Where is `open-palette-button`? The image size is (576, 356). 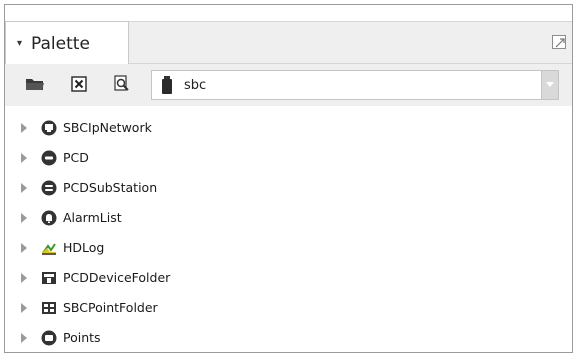
open-palette-button is located at coordinates (35, 84).